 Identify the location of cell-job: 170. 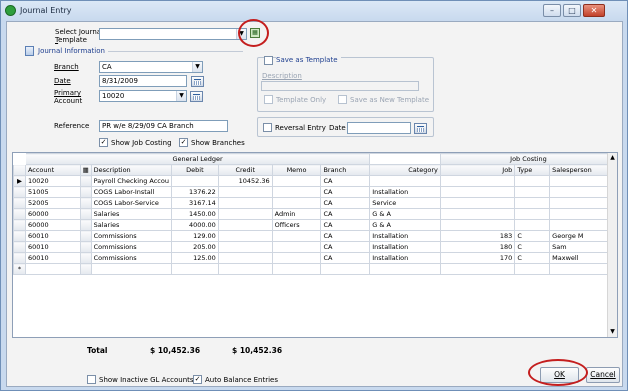
(477, 258).